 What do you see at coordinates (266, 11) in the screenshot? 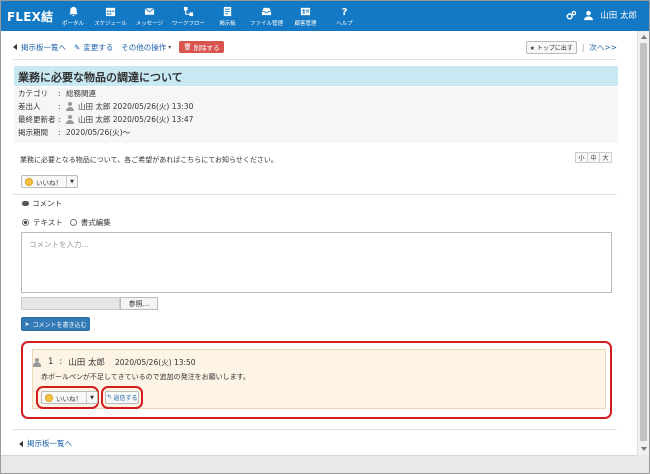
I see `inbox-icon` at bounding box center [266, 11].